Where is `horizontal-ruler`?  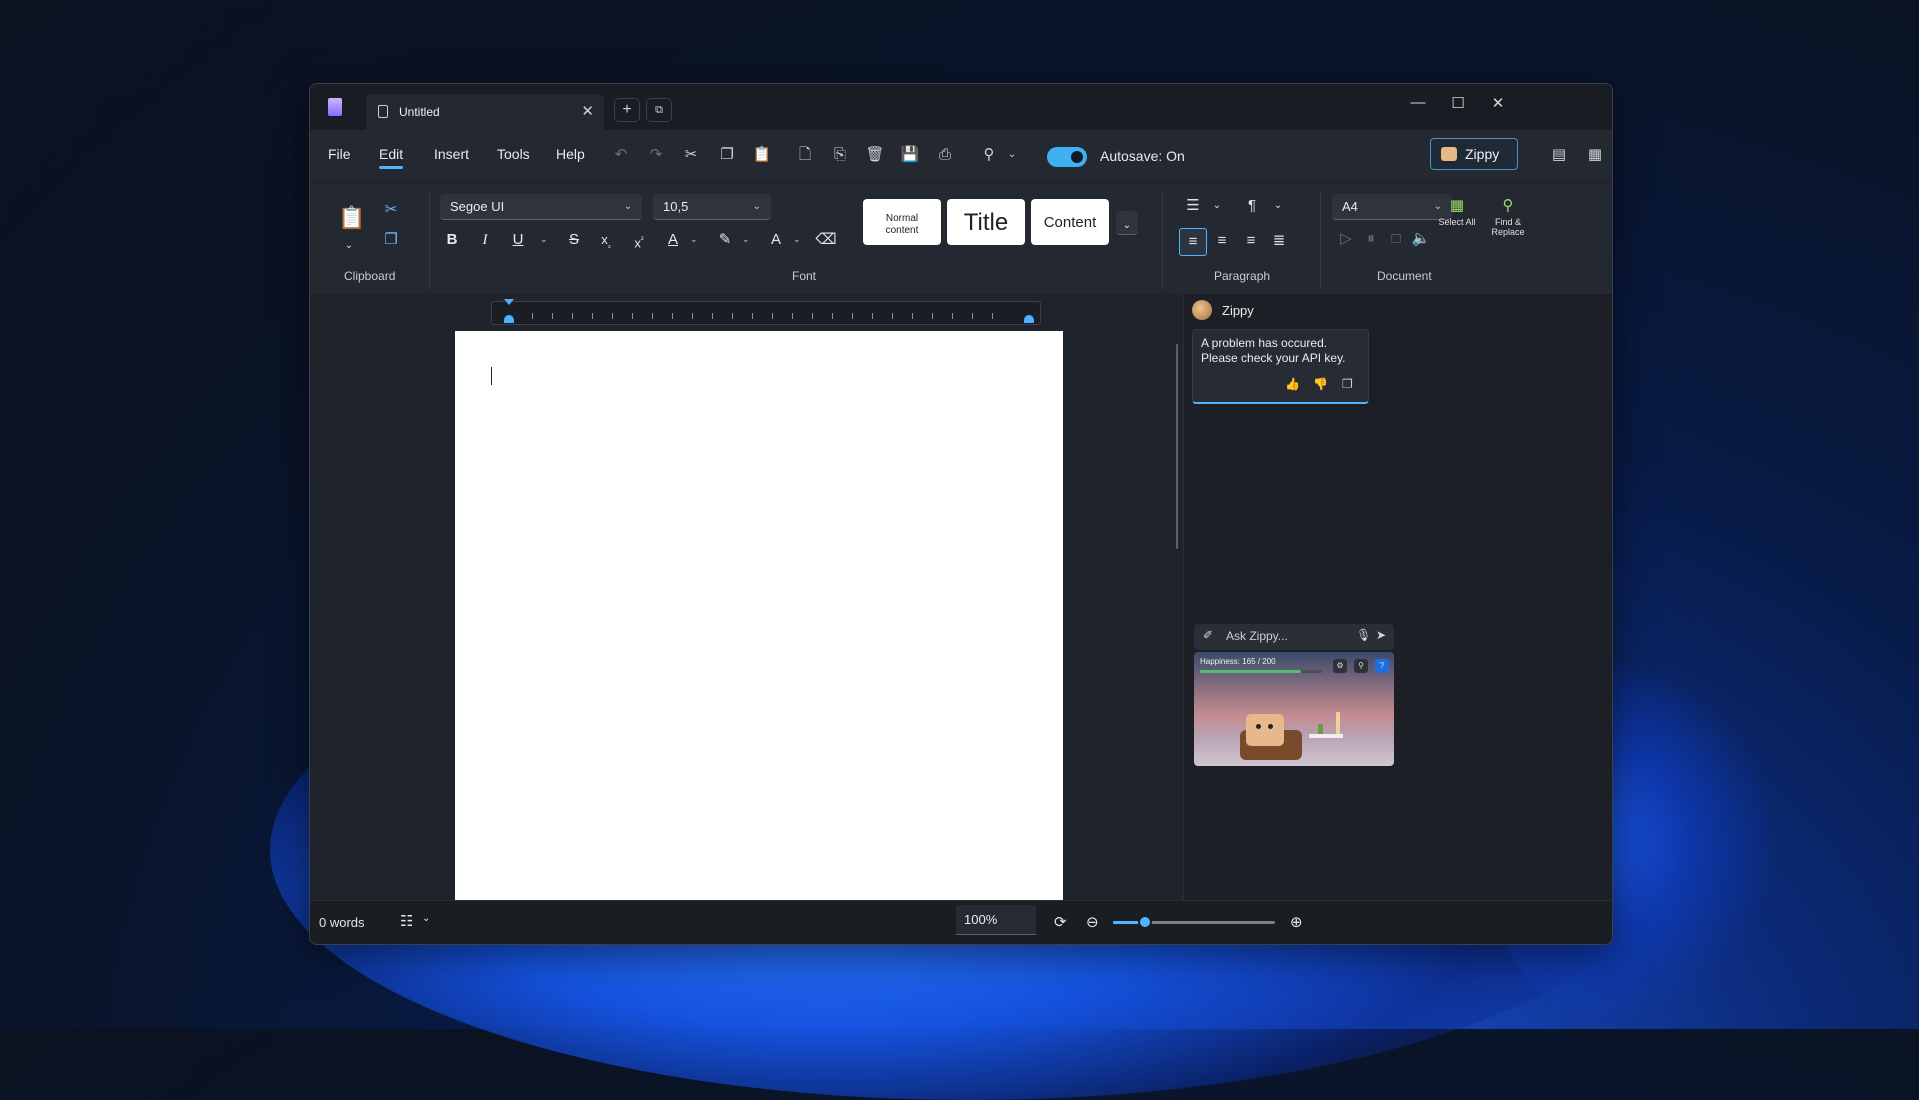
horizontal-ruler is located at coordinates (766, 312).